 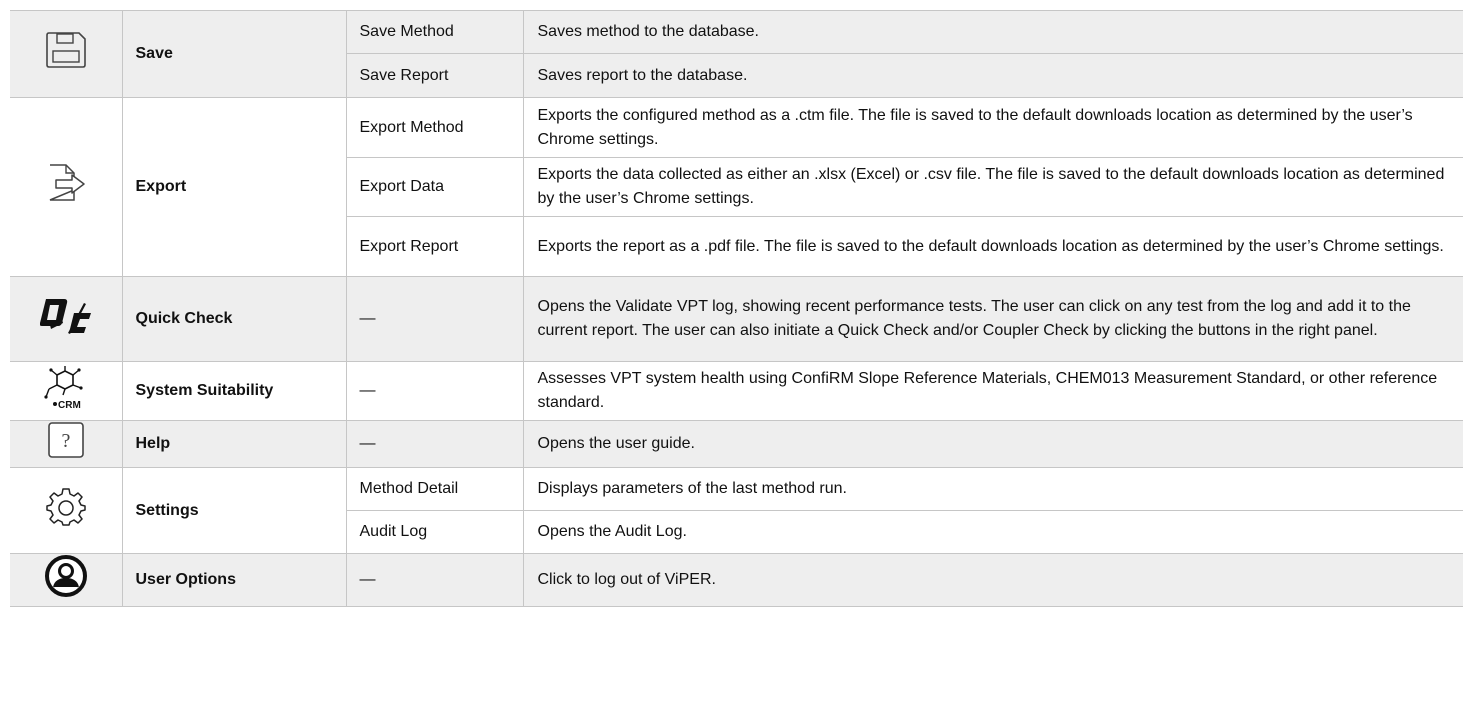 What do you see at coordinates (234, 444) in the screenshot?
I see `row-name: Help` at bounding box center [234, 444].